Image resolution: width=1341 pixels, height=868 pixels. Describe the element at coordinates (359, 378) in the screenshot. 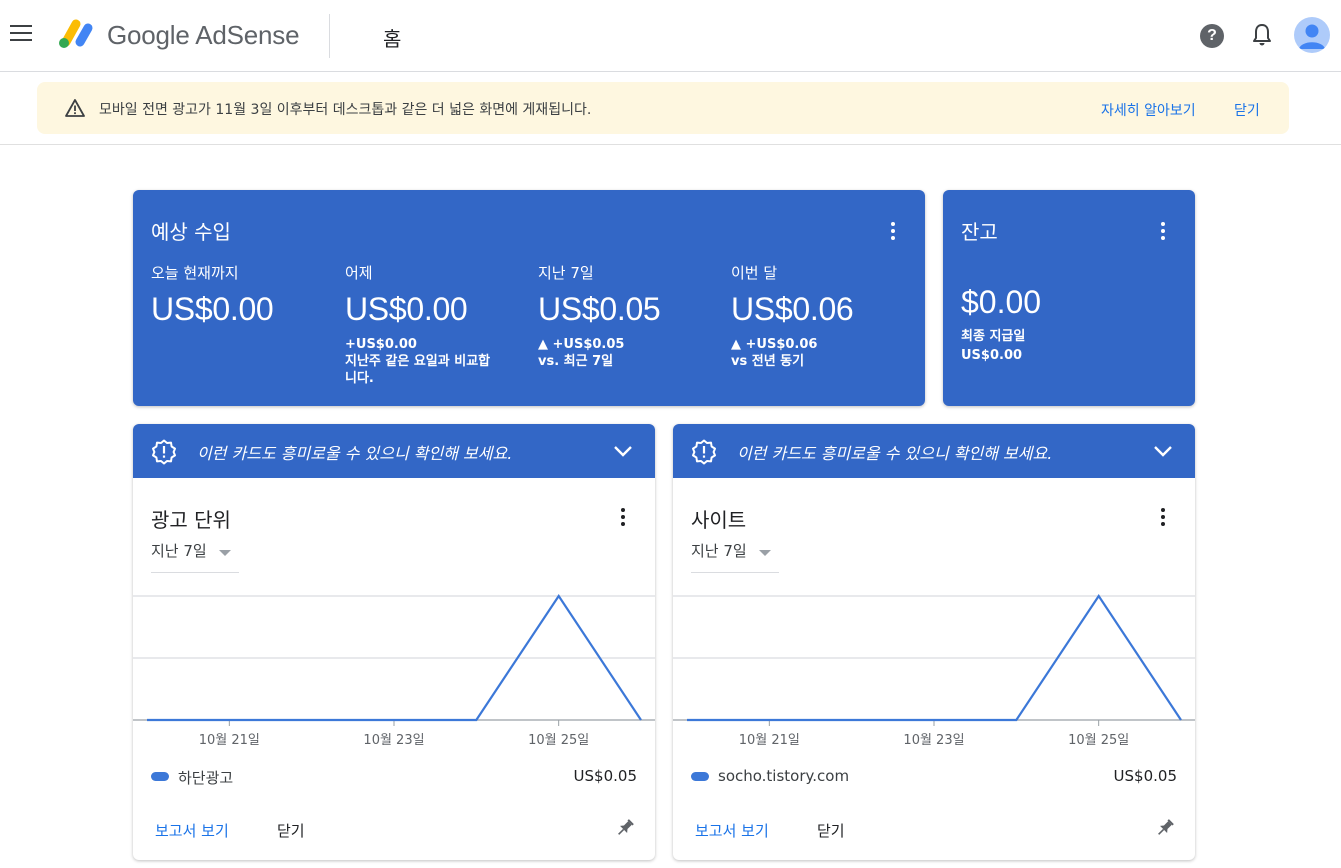

I see `comparison-line: 니다.` at that location.